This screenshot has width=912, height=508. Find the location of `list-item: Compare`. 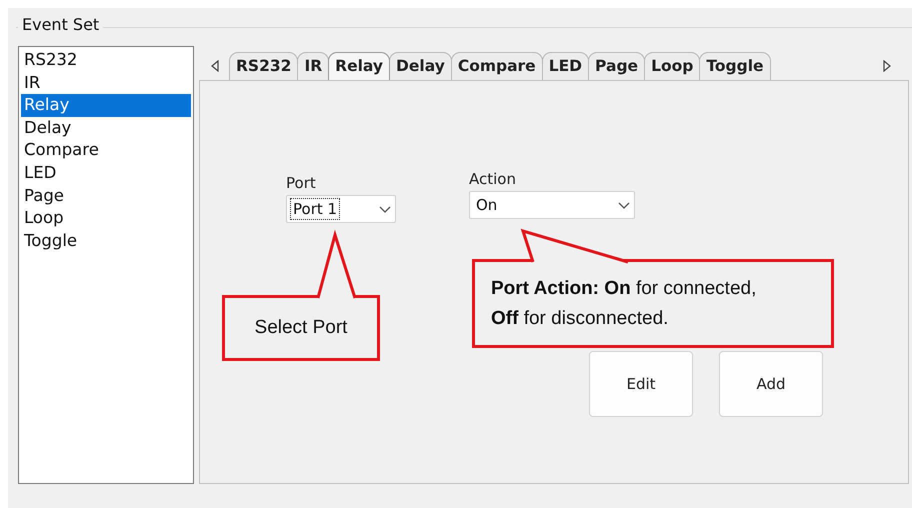

list-item: Compare is located at coordinates (106, 150).